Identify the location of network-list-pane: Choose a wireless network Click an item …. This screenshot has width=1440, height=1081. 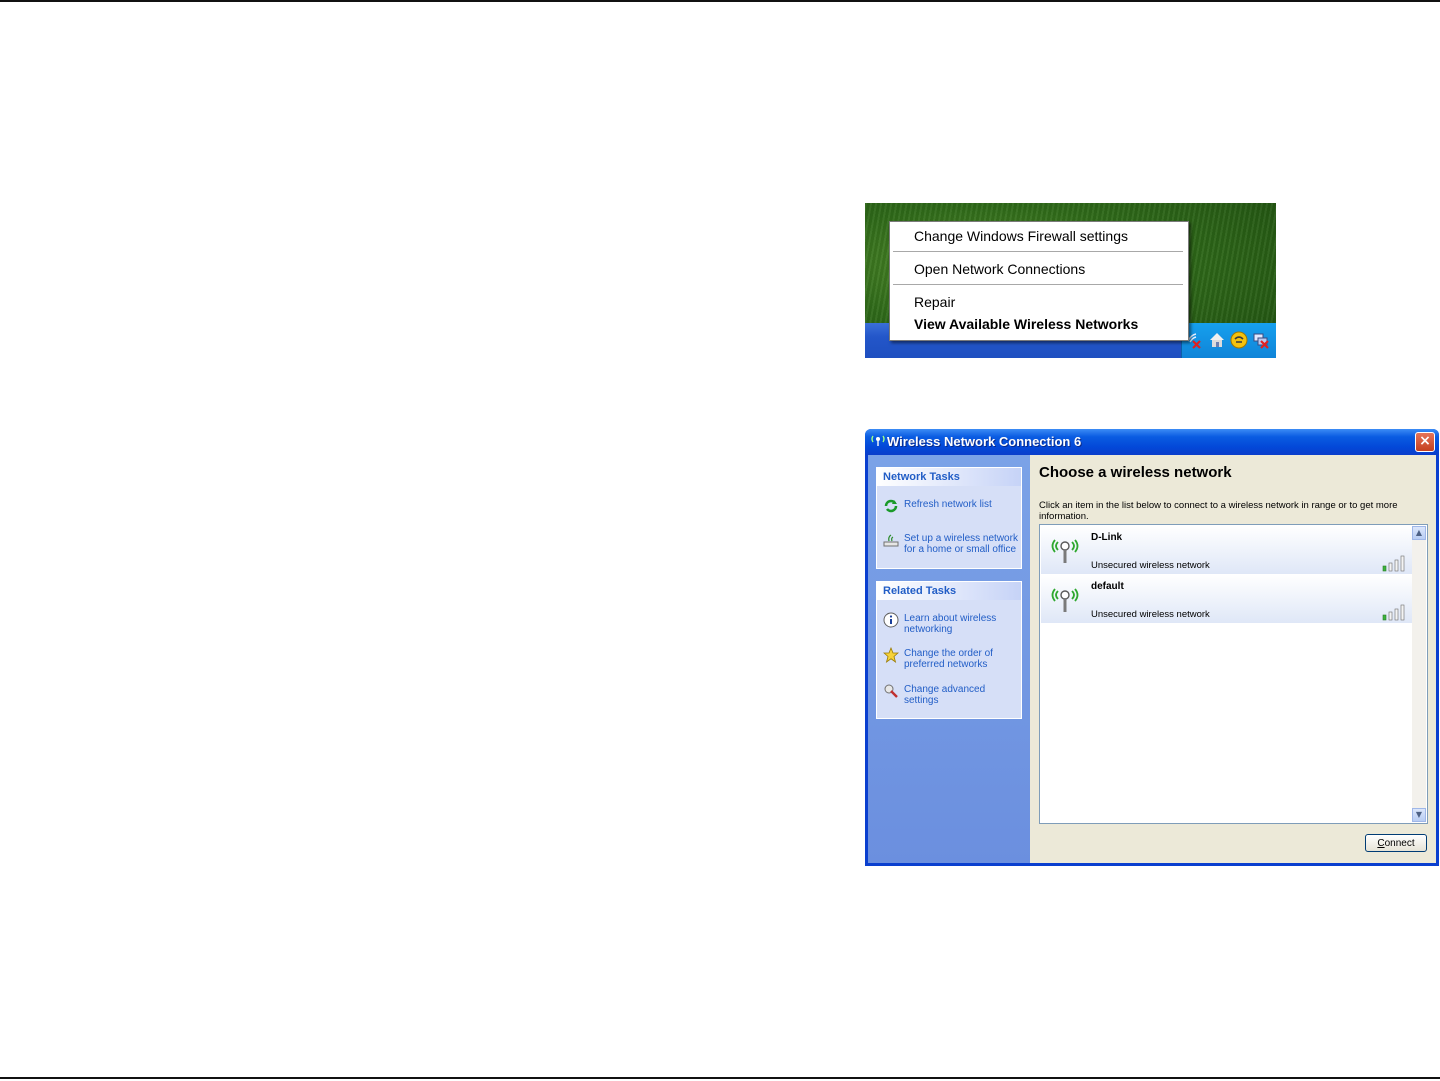
(1233, 659).